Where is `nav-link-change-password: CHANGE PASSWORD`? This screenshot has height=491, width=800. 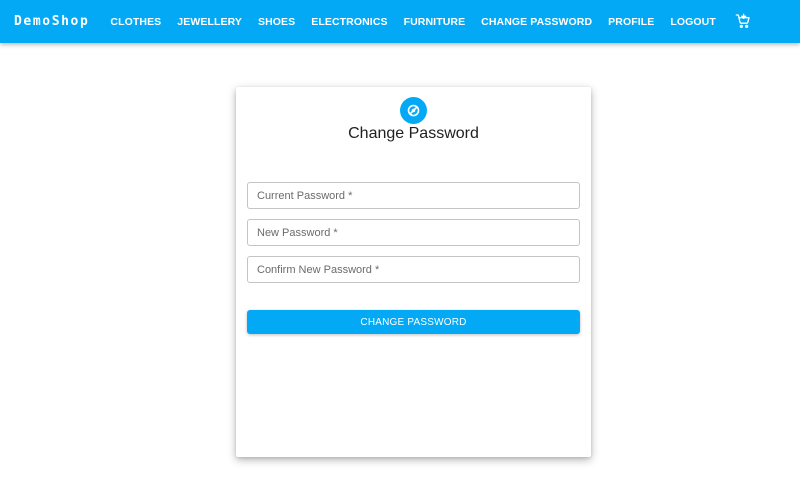
nav-link-change-password: CHANGE PASSWORD is located at coordinates (536, 22).